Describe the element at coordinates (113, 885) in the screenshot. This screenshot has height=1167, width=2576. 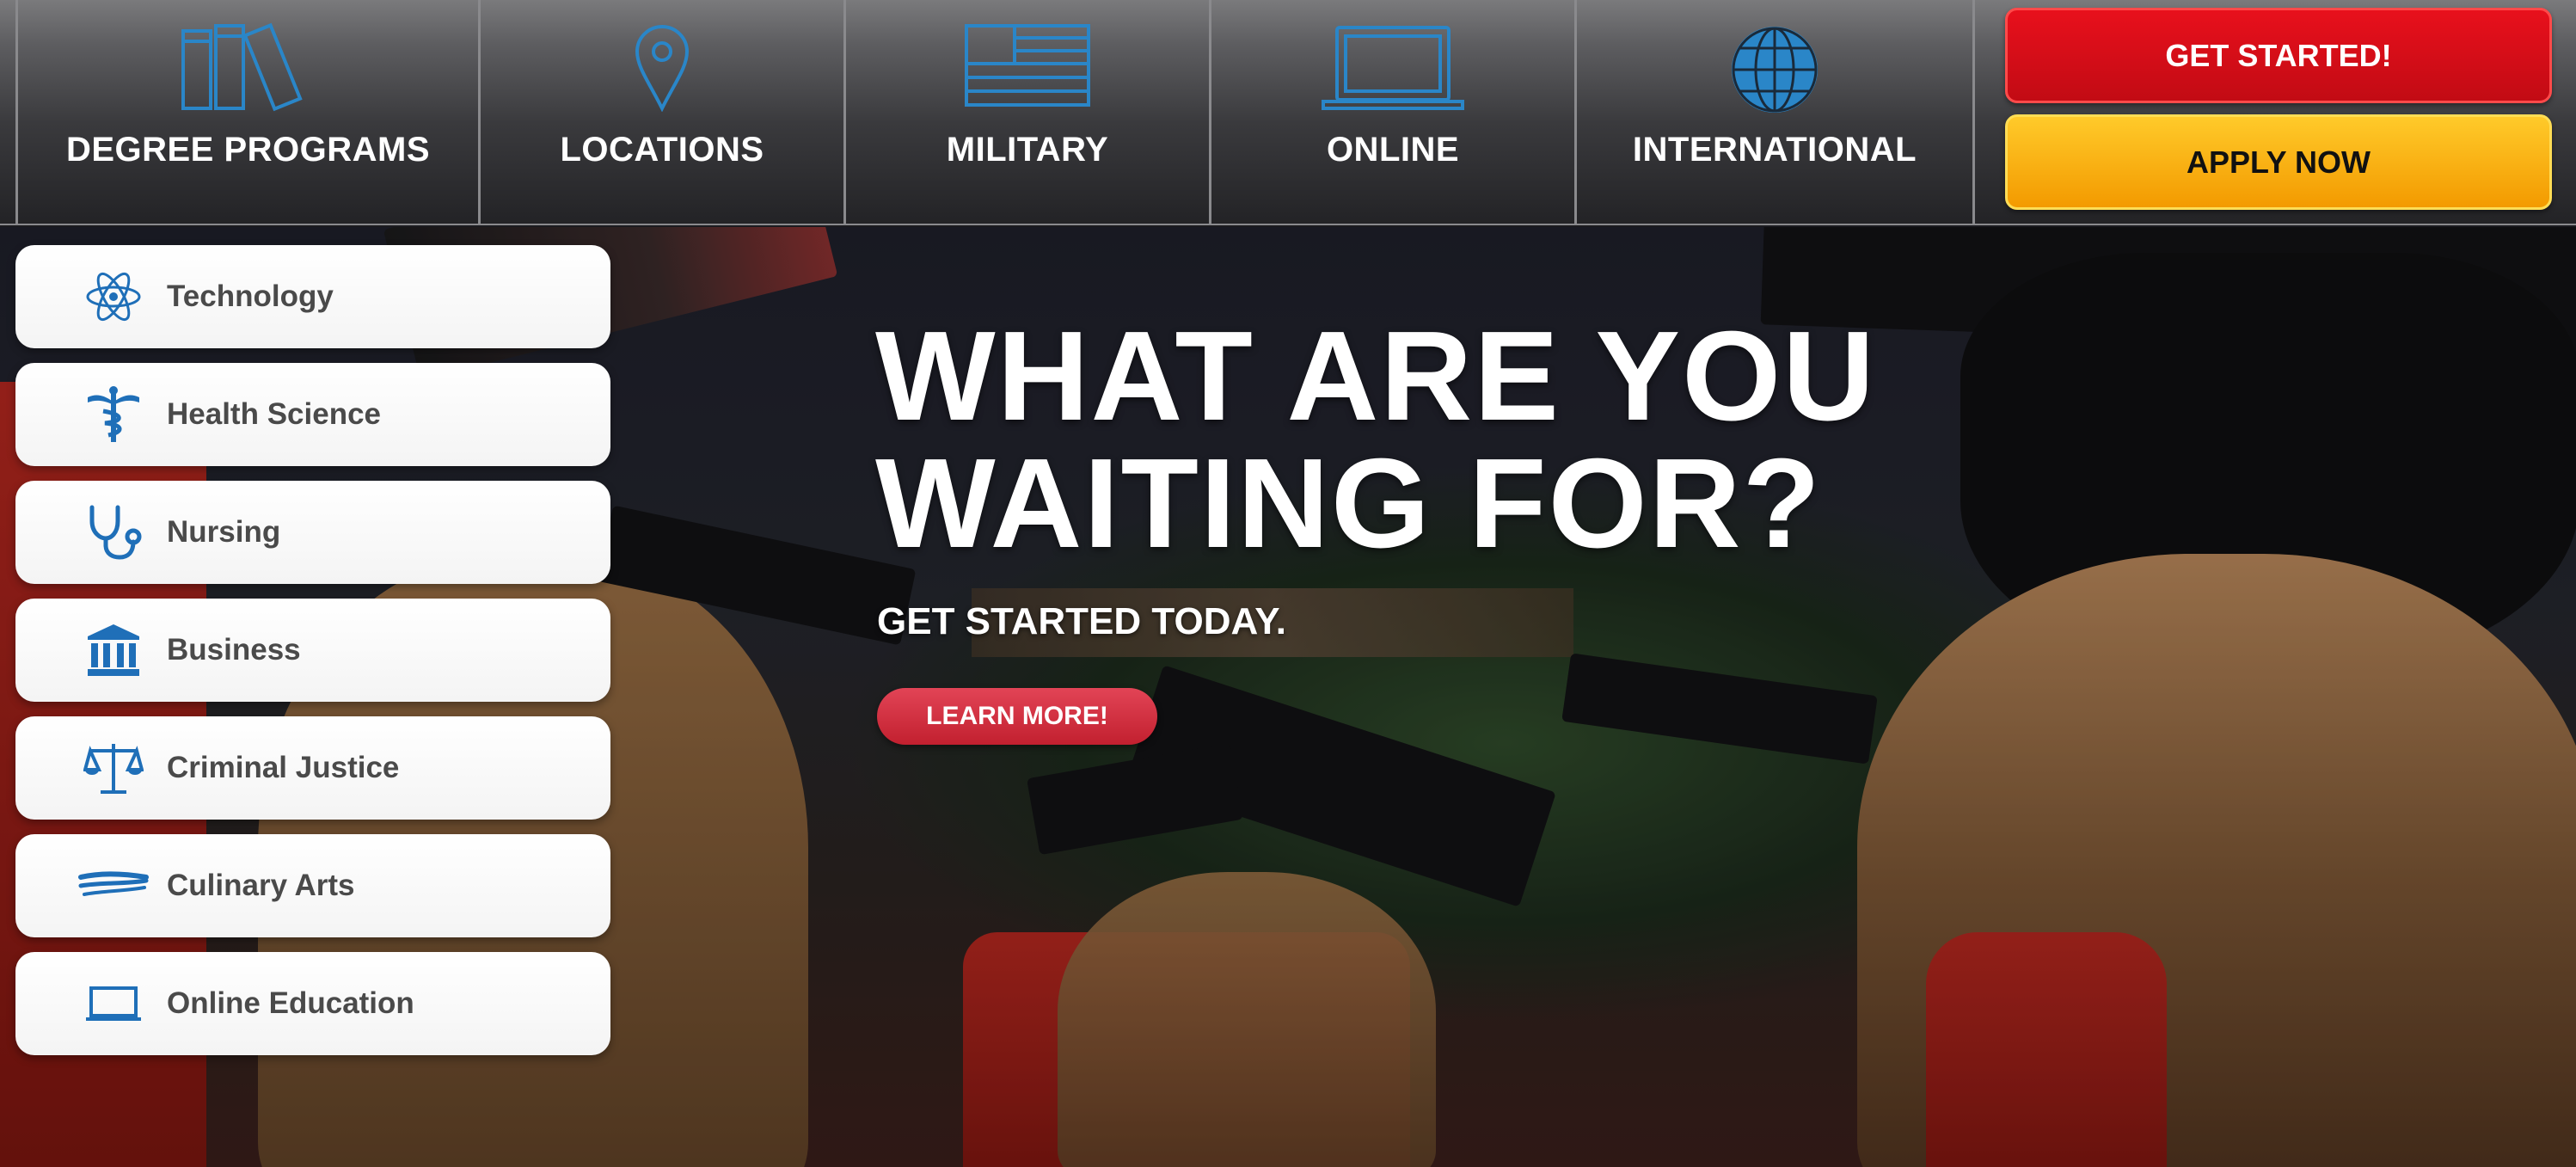
I see `brush-strokes-icon` at that location.